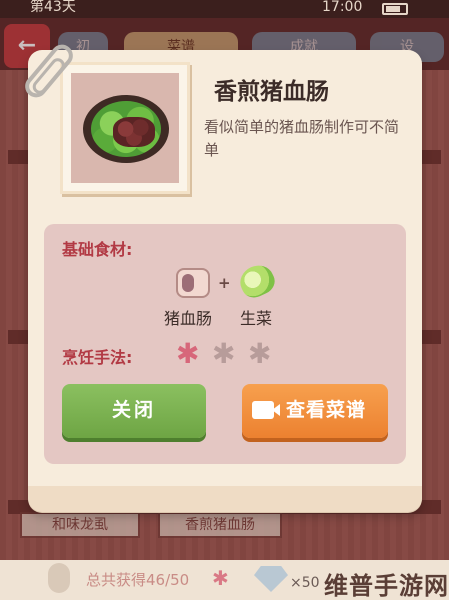  What do you see at coordinates (386, 586) in the screenshot?
I see `watermark: 维普手游网` at bounding box center [386, 586].